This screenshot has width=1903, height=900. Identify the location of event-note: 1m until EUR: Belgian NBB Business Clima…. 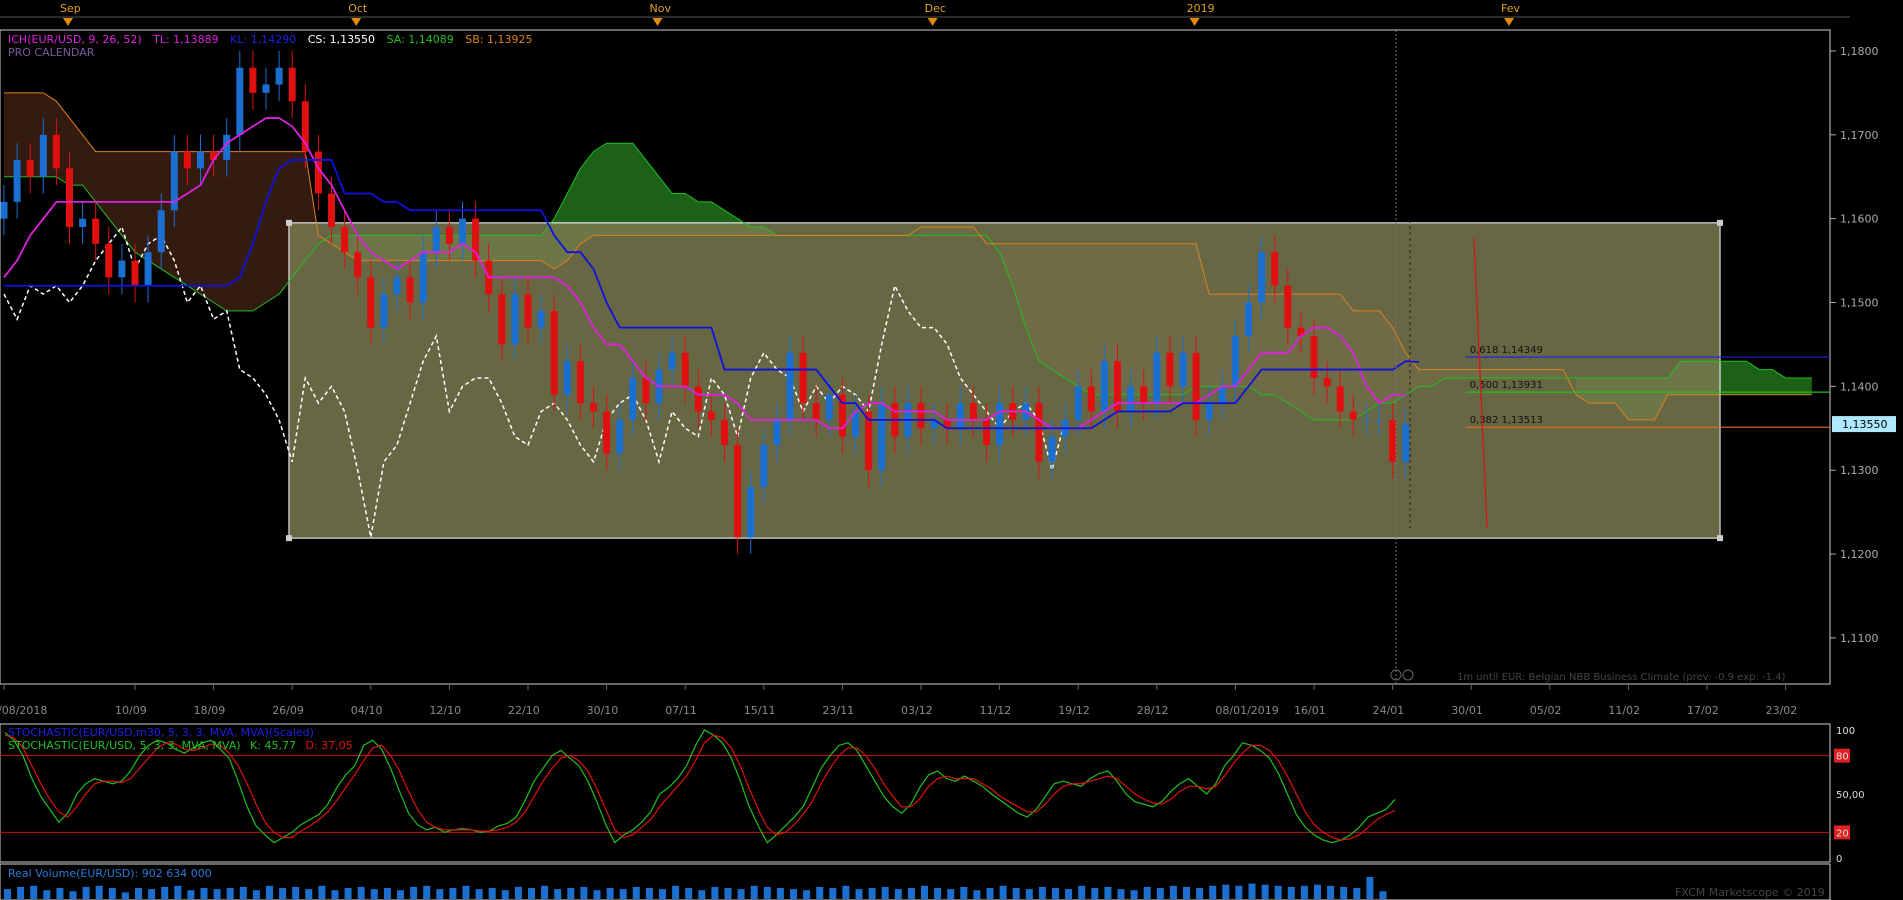
(1621, 677).